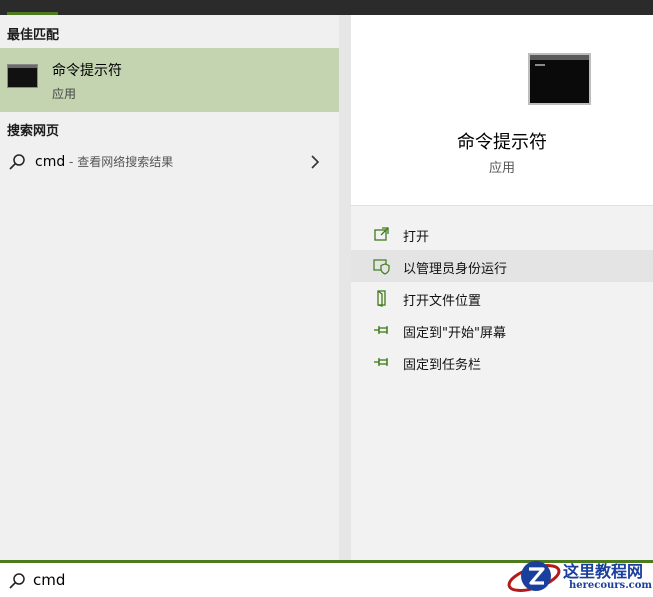 This screenshot has height=597, width=653. Describe the element at coordinates (534, 576) in the screenshot. I see `watermark-logo-icon` at that location.